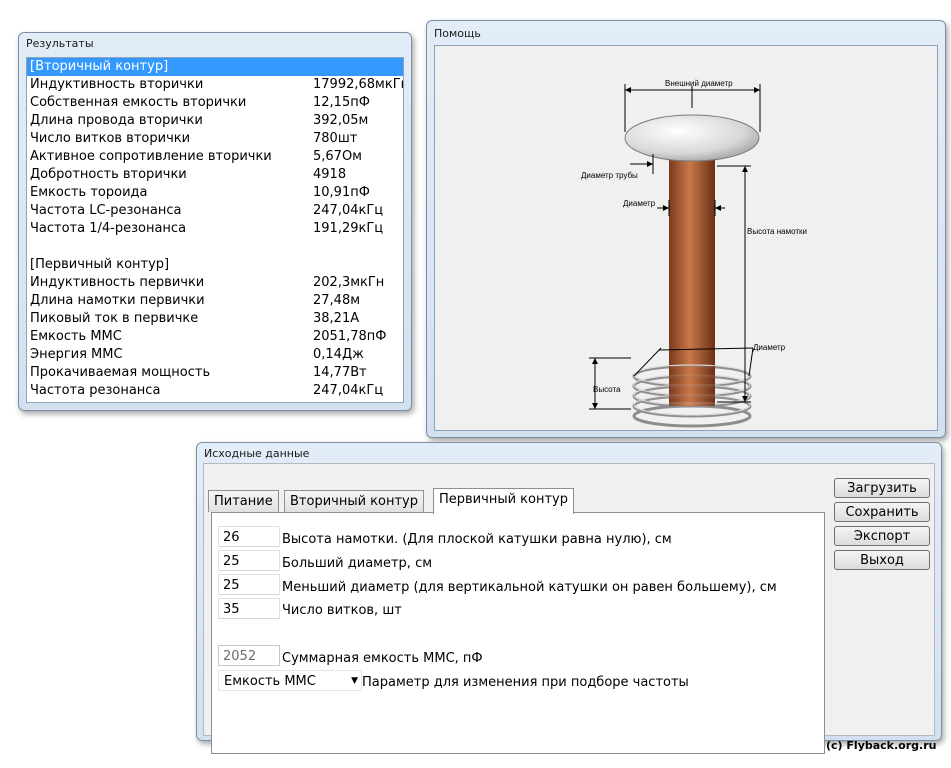  Describe the element at coordinates (607, 389) in the screenshot. I see `height-label: Высота` at that location.